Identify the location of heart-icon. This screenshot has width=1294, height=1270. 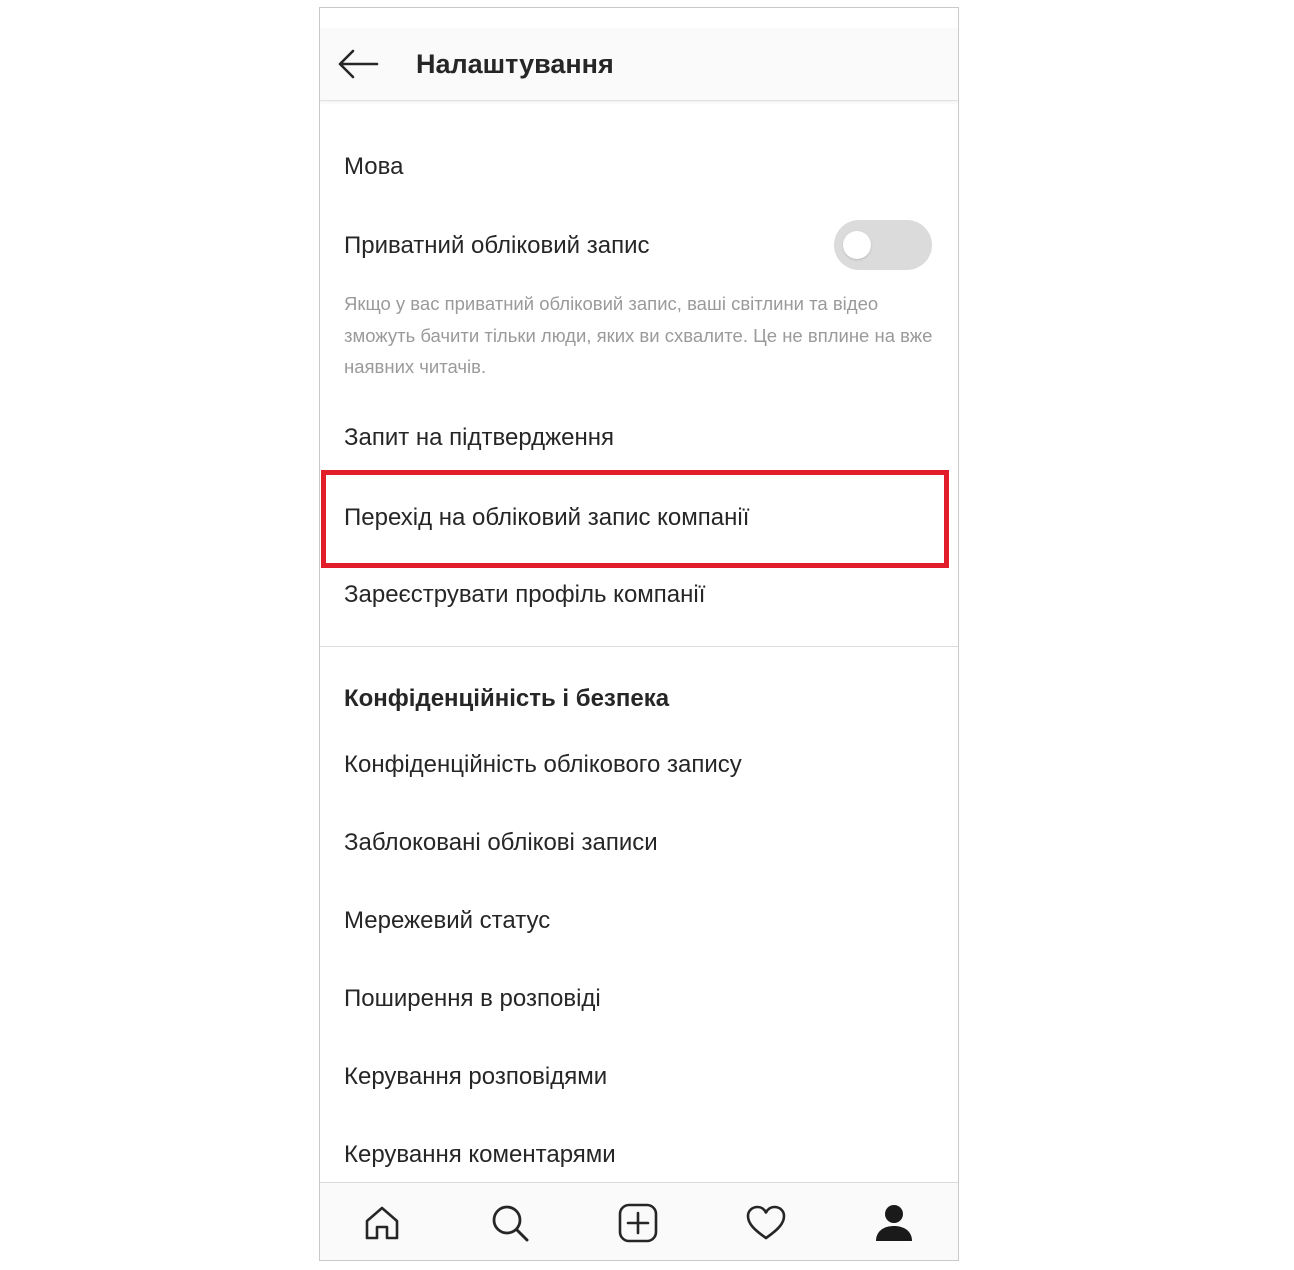
(766, 1222).